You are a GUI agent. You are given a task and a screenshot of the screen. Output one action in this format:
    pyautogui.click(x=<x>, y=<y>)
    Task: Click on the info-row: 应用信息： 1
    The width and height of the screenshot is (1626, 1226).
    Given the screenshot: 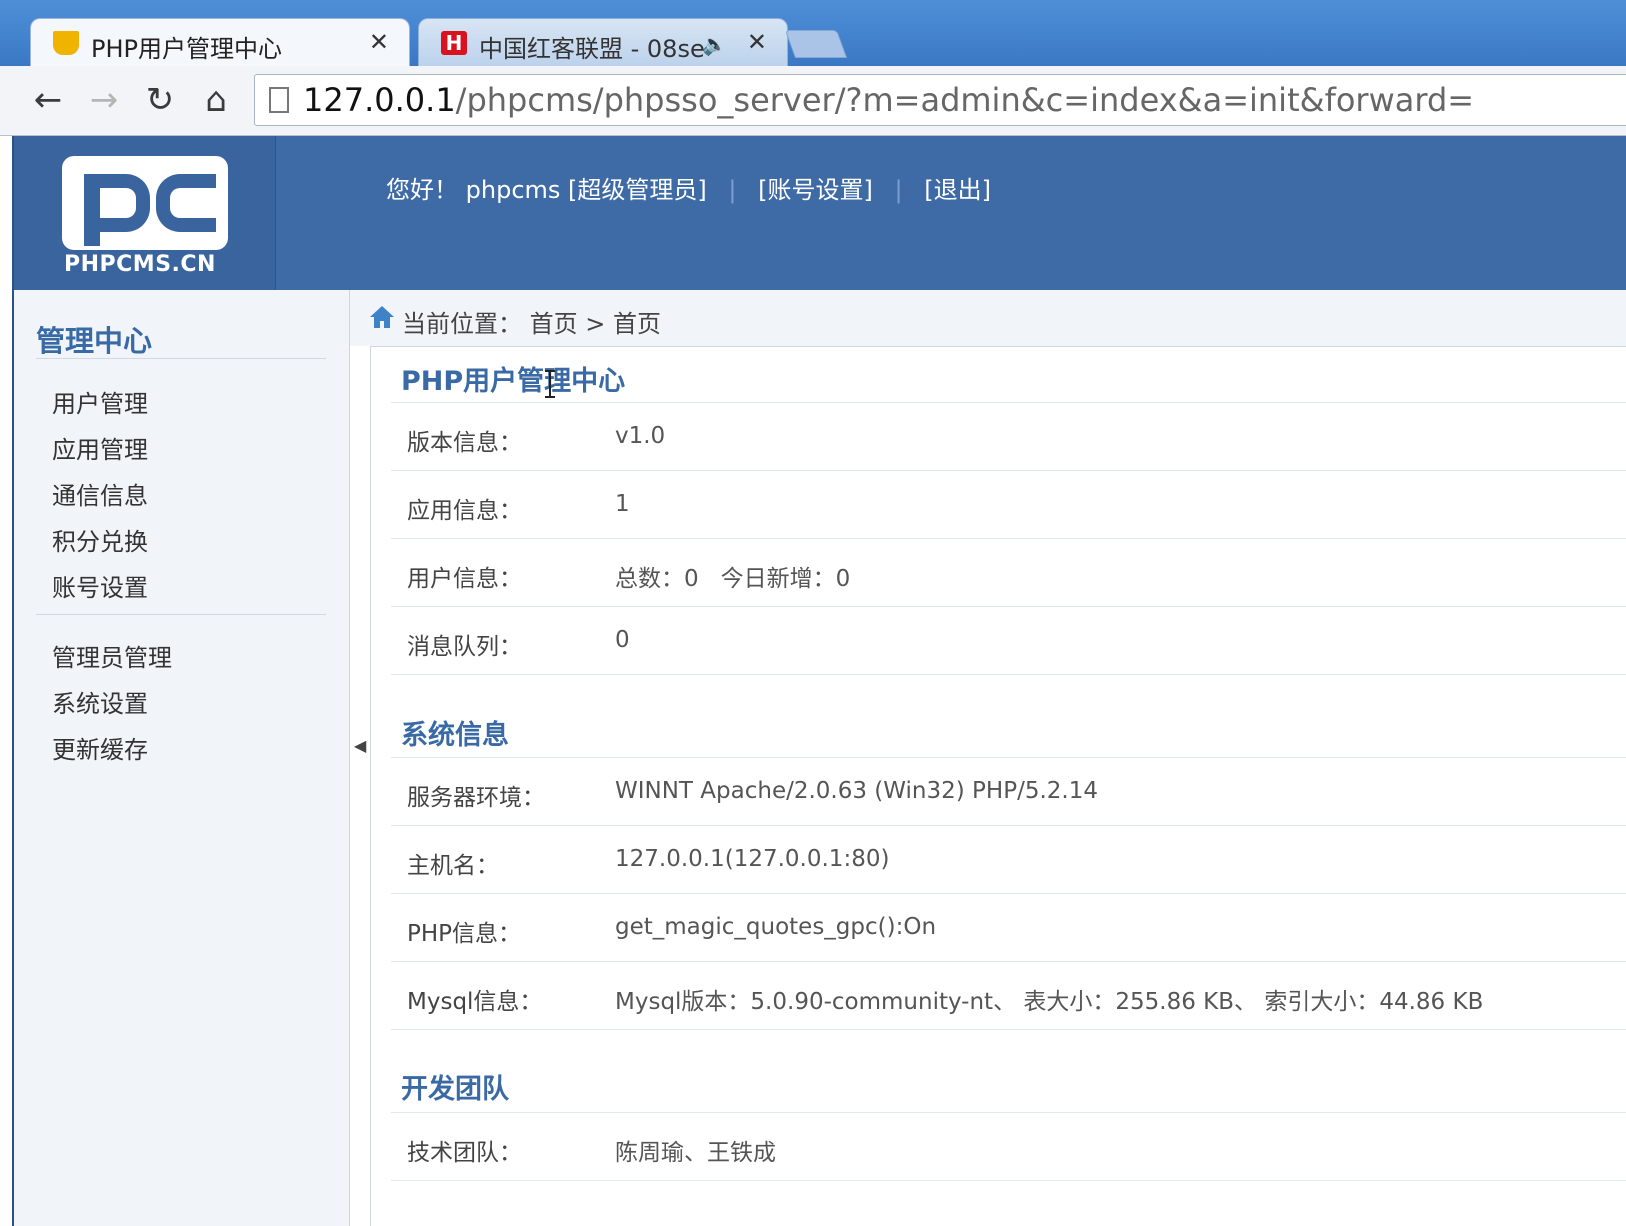 What is the action you would take?
    pyautogui.click(x=1008, y=504)
    